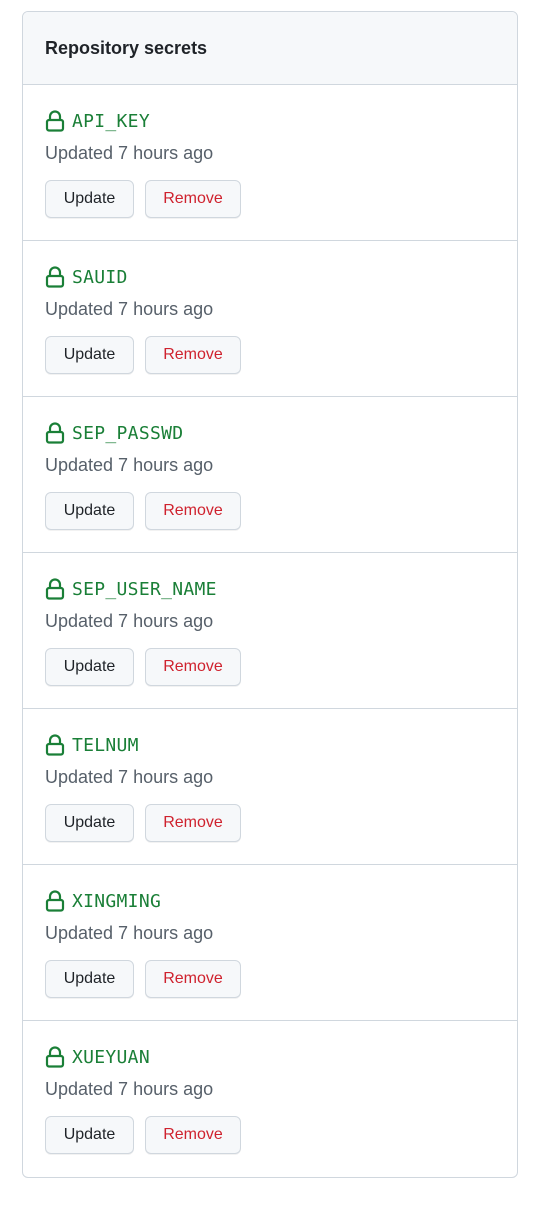  What do you see at coordinates (128, 433) in the screenshot?
I see `secret-name: SEP_PASSWD` at bounding box center [128, 433].